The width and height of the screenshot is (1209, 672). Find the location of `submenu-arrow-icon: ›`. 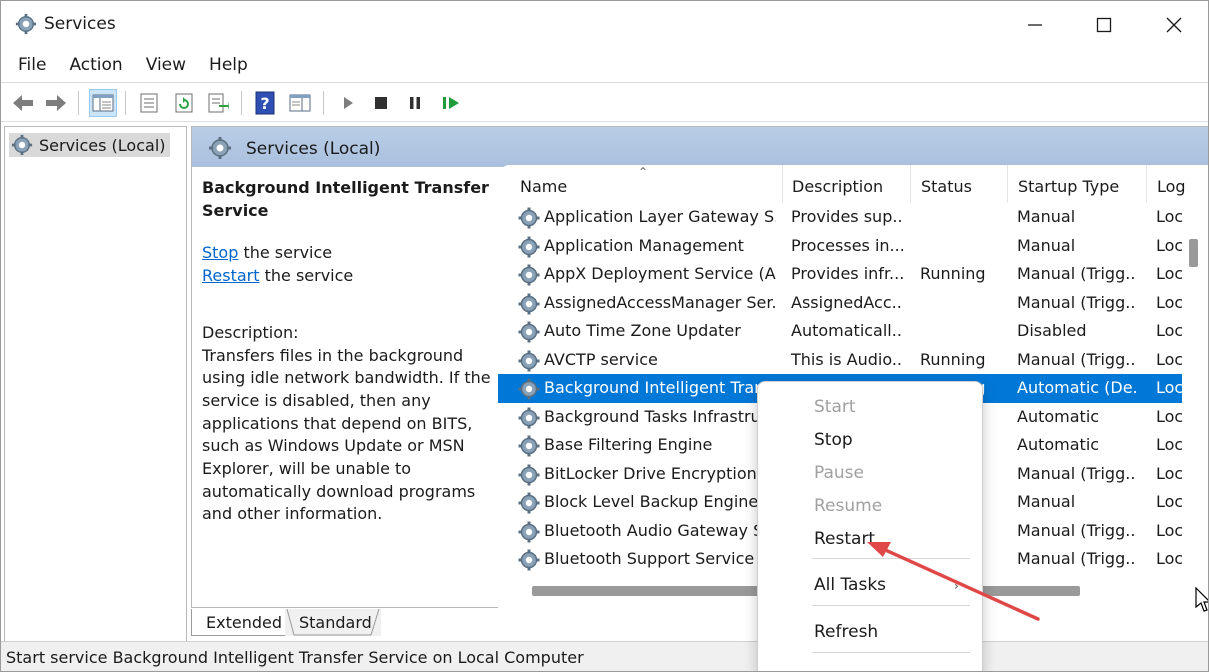

submenu-arrow-icon: › is located at coordinates (956, 586).